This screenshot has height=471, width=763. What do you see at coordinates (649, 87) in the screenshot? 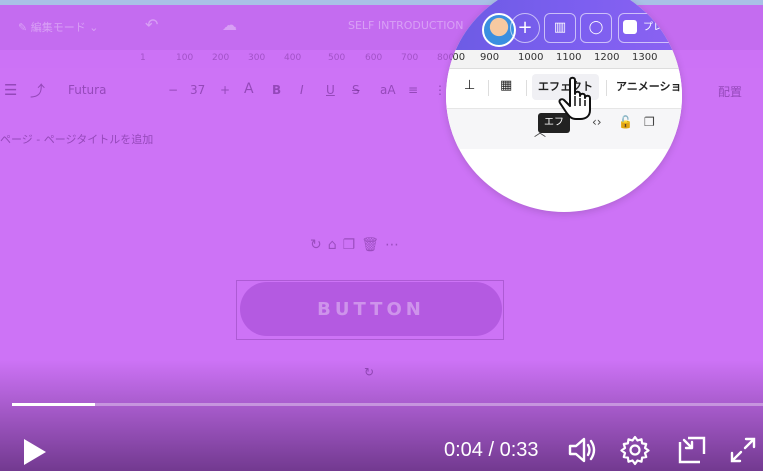
I see `animation-button: アニメーション` at bounding box center [649, 87].